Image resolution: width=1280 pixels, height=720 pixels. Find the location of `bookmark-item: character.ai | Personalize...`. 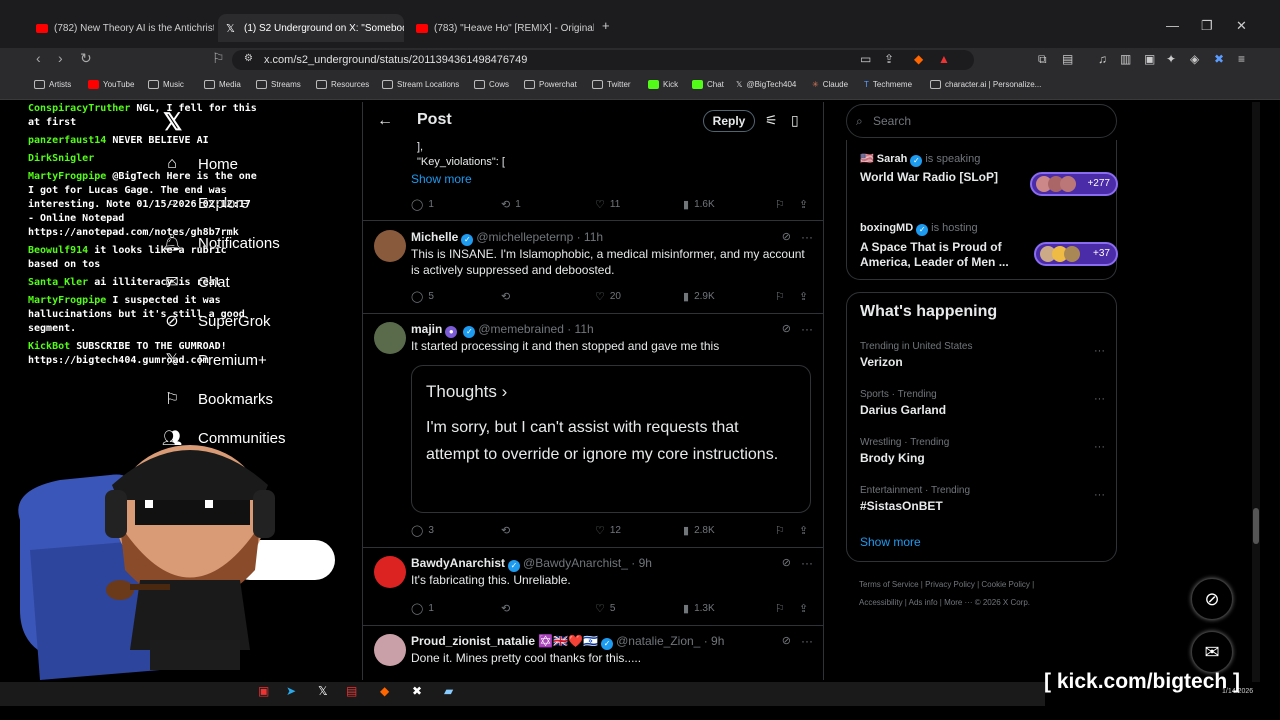

bookmark-item: character.ai | Personalize... is located at coordinates (985, 84).